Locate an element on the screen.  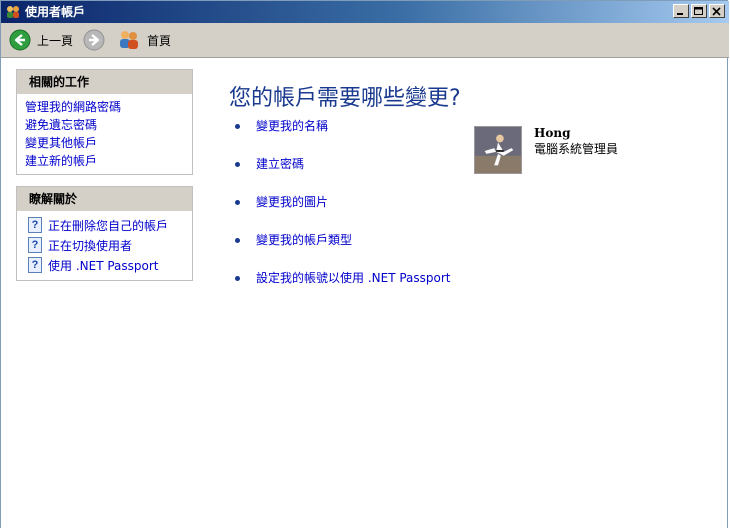
task-item: 變更我的帳戶類型 is located at coordinates (343, 251).